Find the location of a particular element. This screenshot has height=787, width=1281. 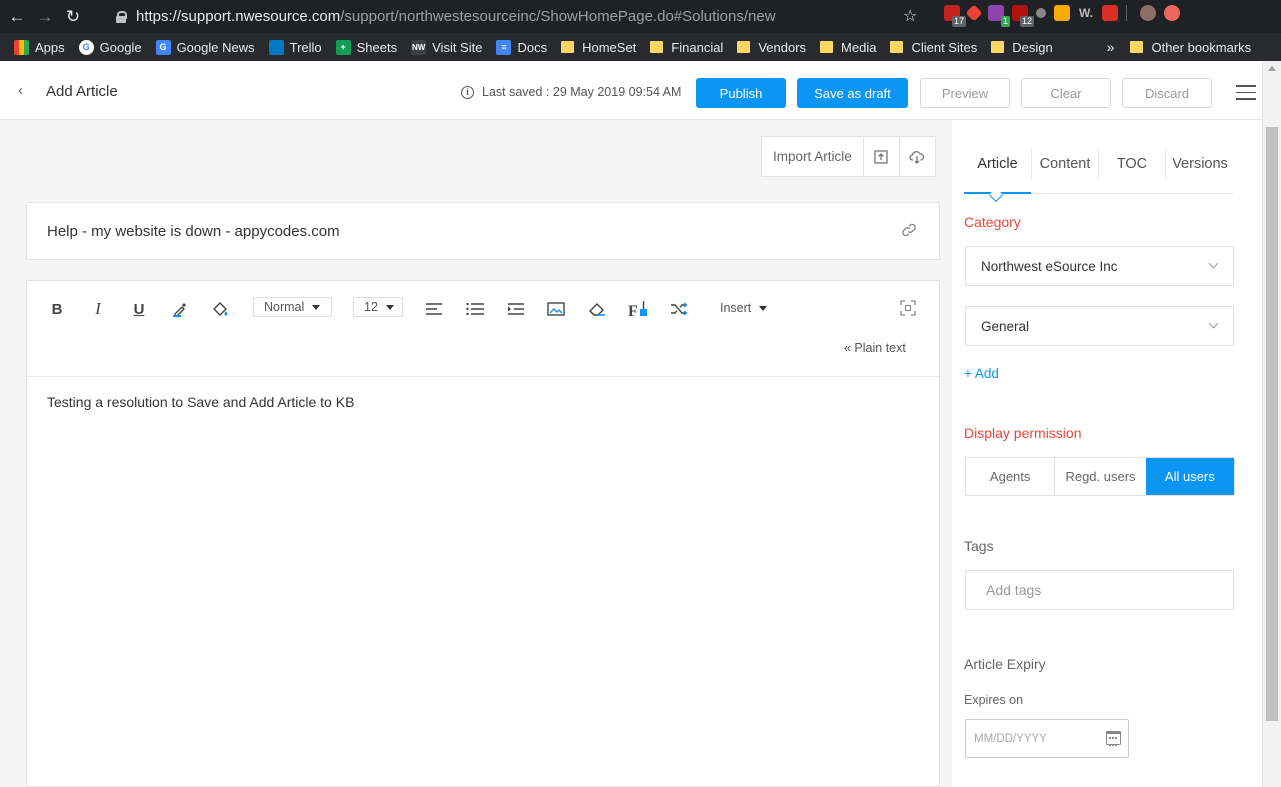

bookmark-homeset: HomeSet is located at coordinates (598, 47).